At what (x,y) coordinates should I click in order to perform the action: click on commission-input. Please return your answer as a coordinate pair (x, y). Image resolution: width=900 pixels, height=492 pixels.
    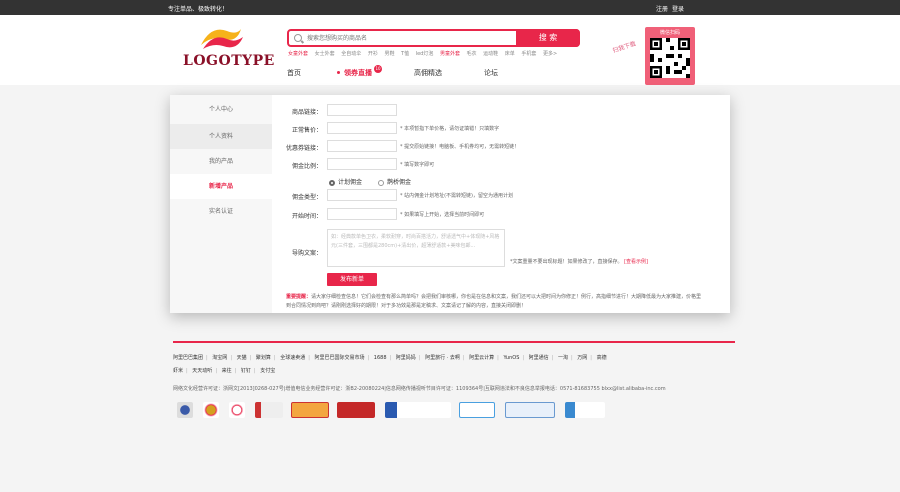
    Looking at the image, I should click on (362, 164).